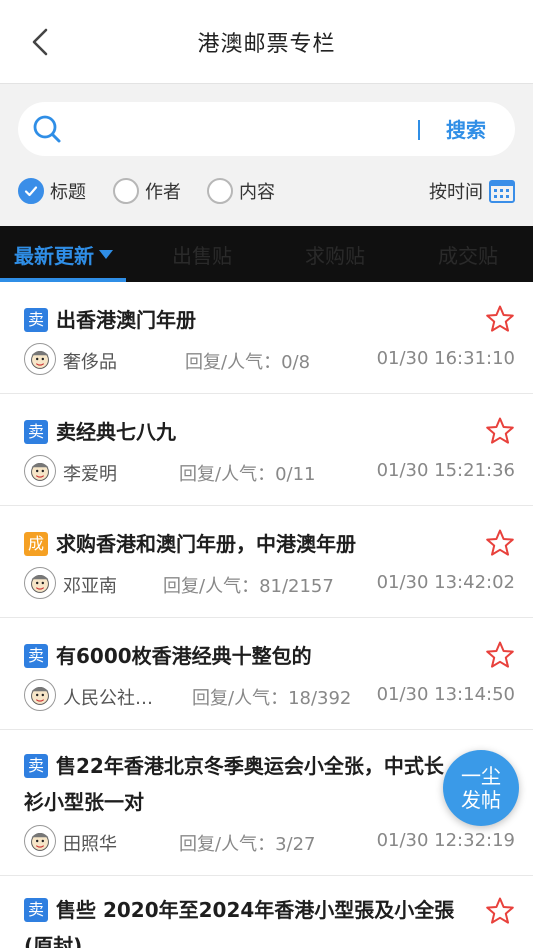 Image resolution: width=533 pixels, height=948 pixels. I want to click on fab-line2: 发帖, so click(481, 800).